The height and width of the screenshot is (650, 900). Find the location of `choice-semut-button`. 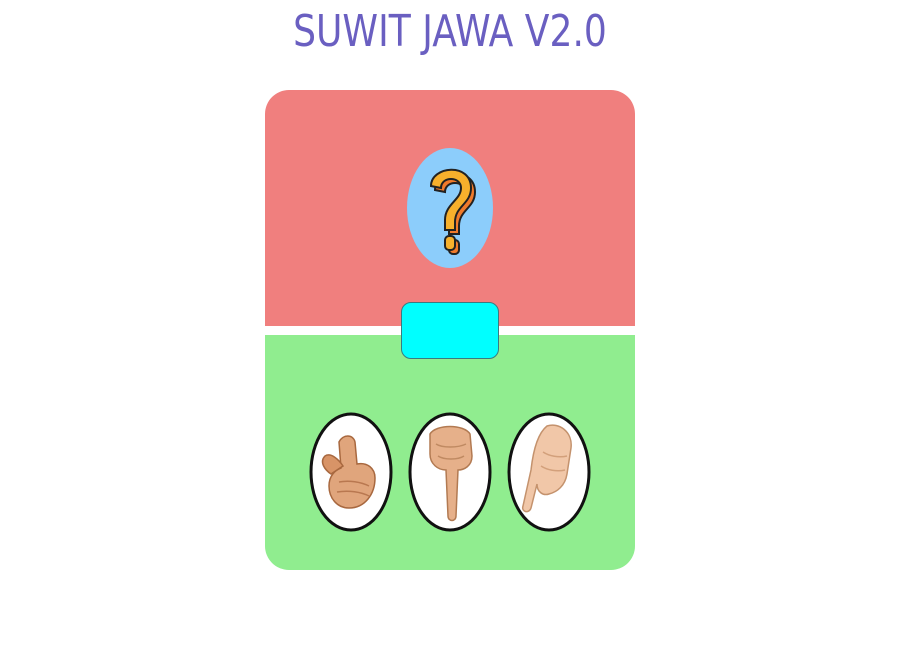

choice-semut-button is located at coordinates (549, 472).